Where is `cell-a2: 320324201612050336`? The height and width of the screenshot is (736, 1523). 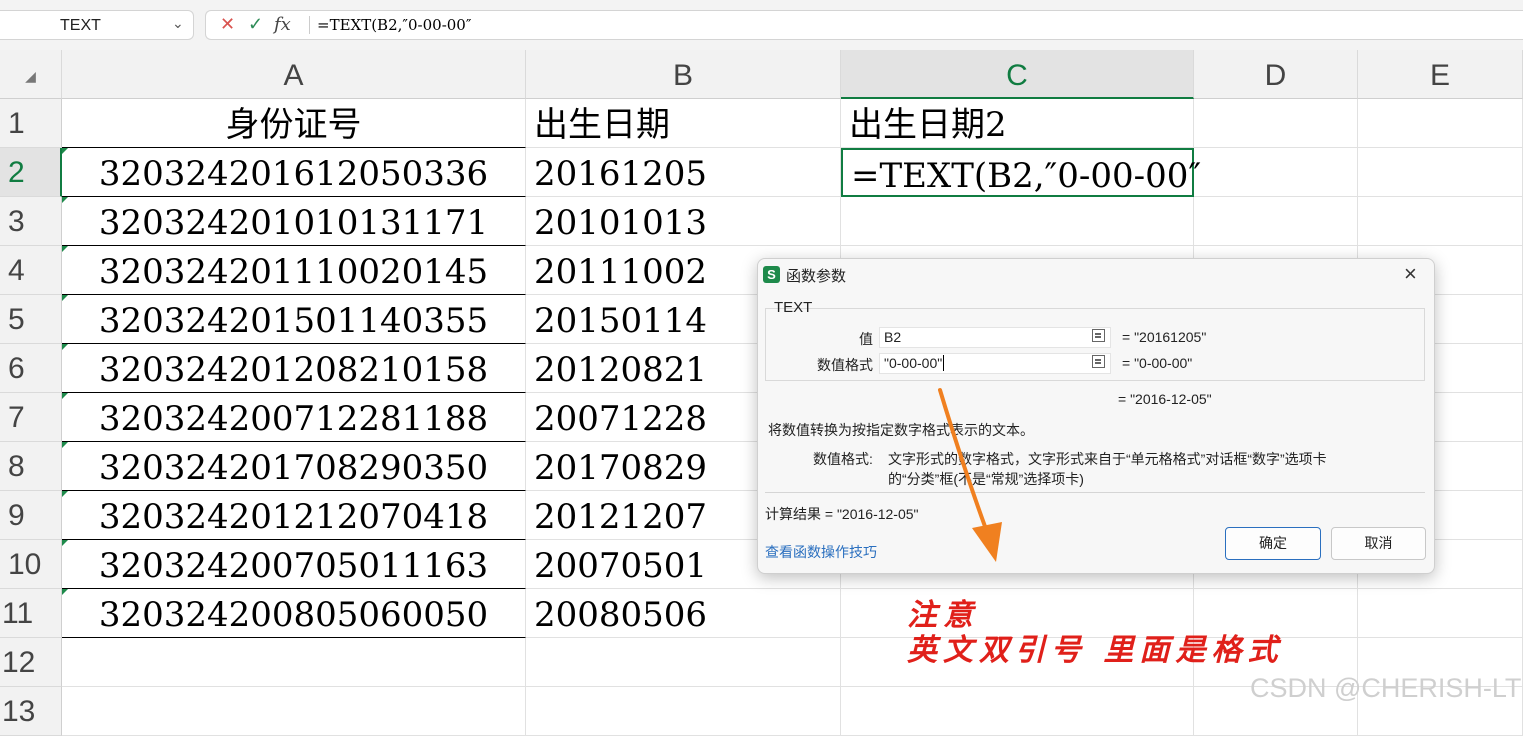 cell-a2: 320324201612050336 is located at coordinates (294, 172).